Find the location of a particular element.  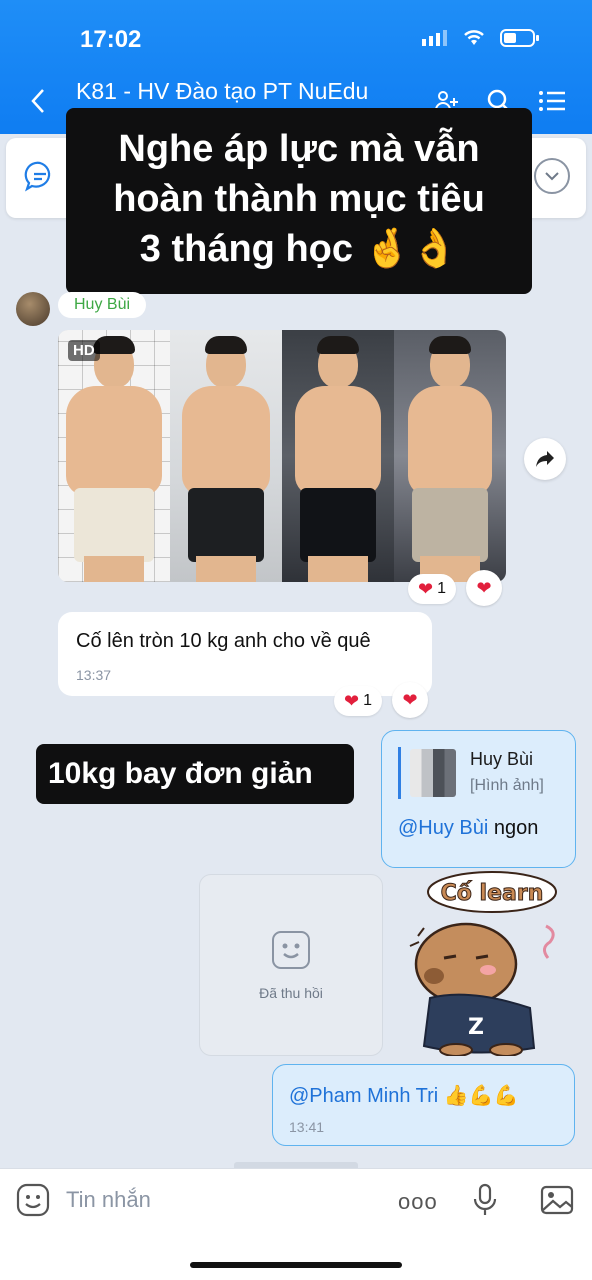

quoted-type: [Hình ảnh] is located at coordinates (507, 785).